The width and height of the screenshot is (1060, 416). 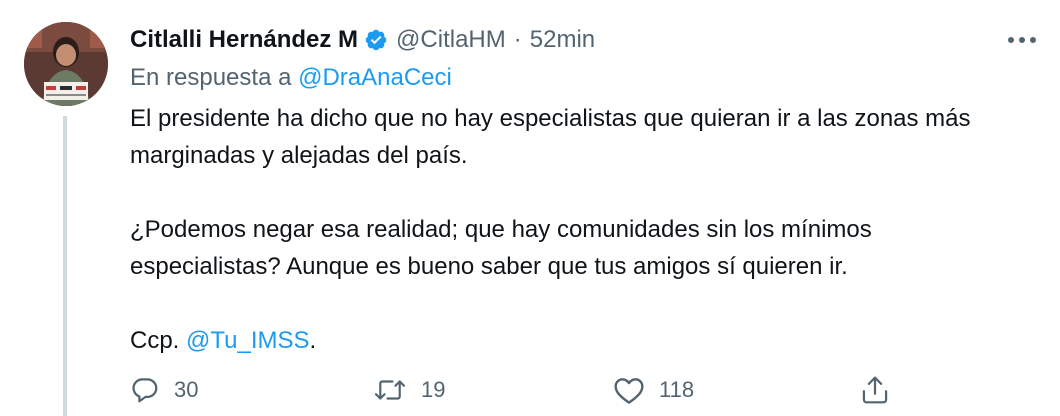 I want to click on thread-line, so click(x=65, y=266).